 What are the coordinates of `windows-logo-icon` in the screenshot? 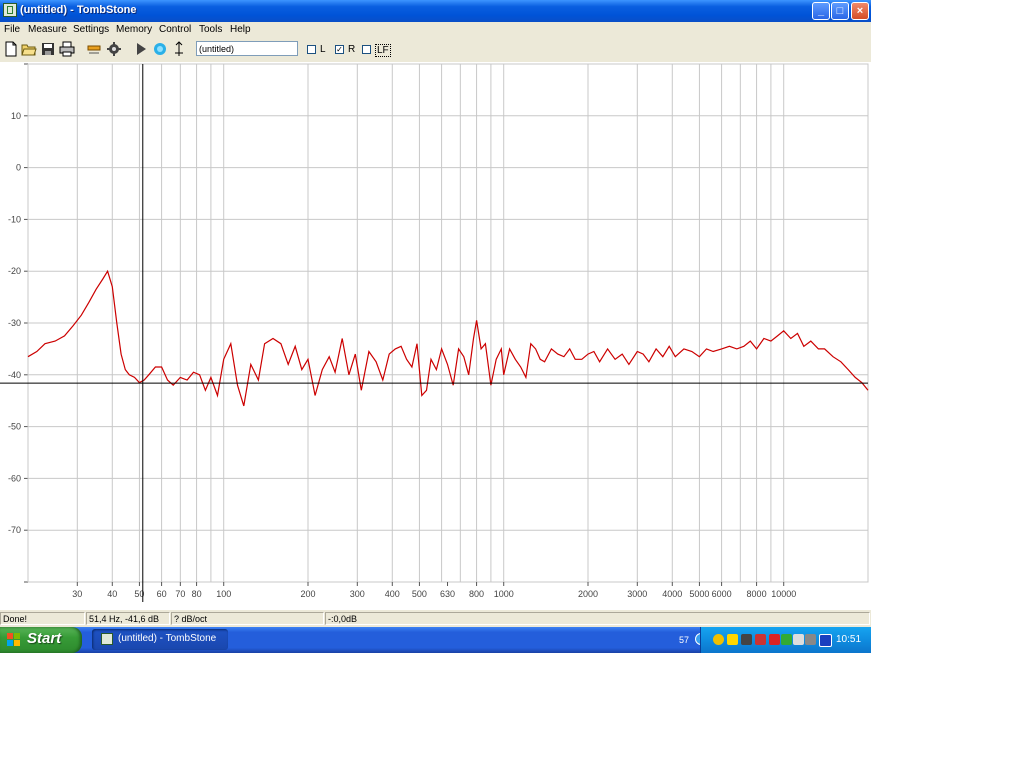 It's located at (13, 639).